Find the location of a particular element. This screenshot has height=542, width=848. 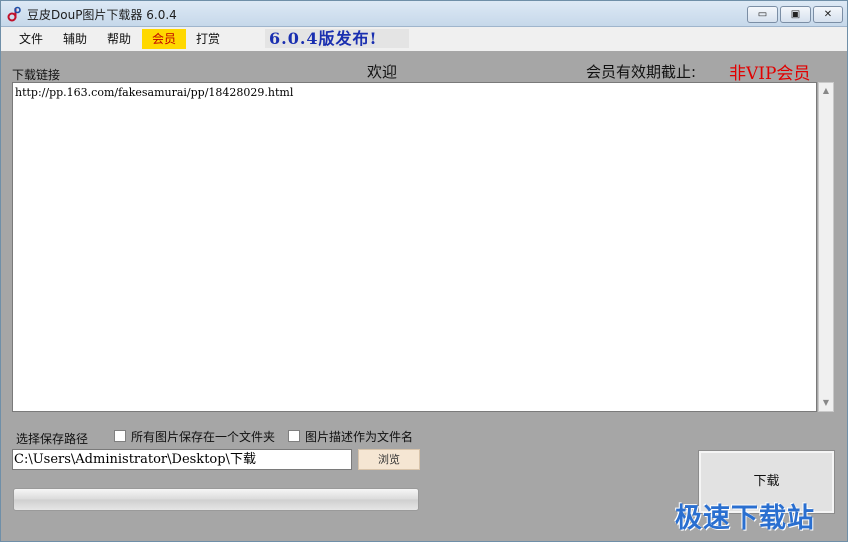

maximize-button: ▣ is located at coordinates (795, 14).